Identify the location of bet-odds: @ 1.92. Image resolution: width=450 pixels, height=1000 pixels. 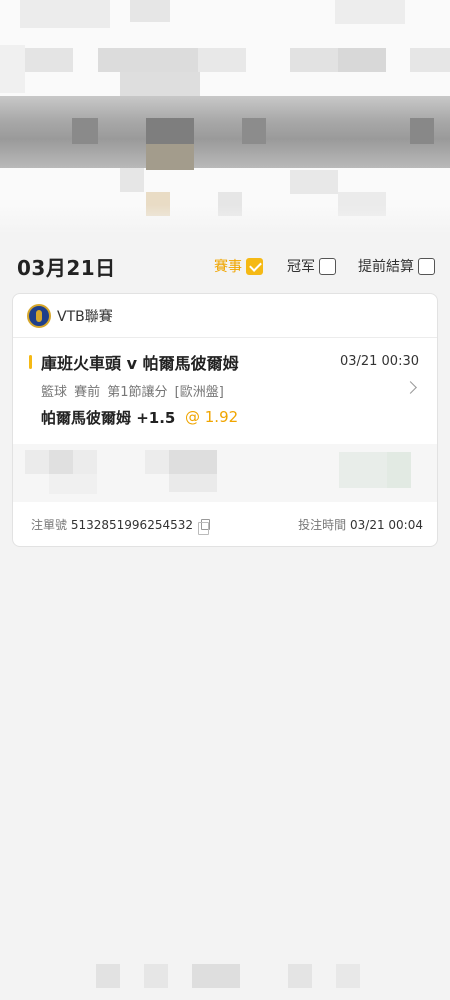
(212, 417).